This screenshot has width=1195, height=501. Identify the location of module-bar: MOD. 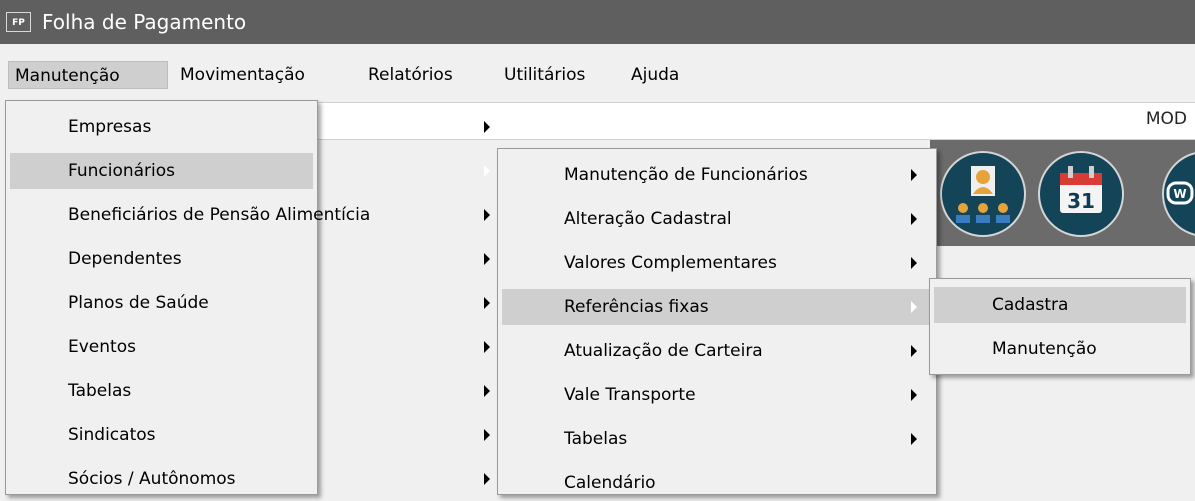
(725, 121).